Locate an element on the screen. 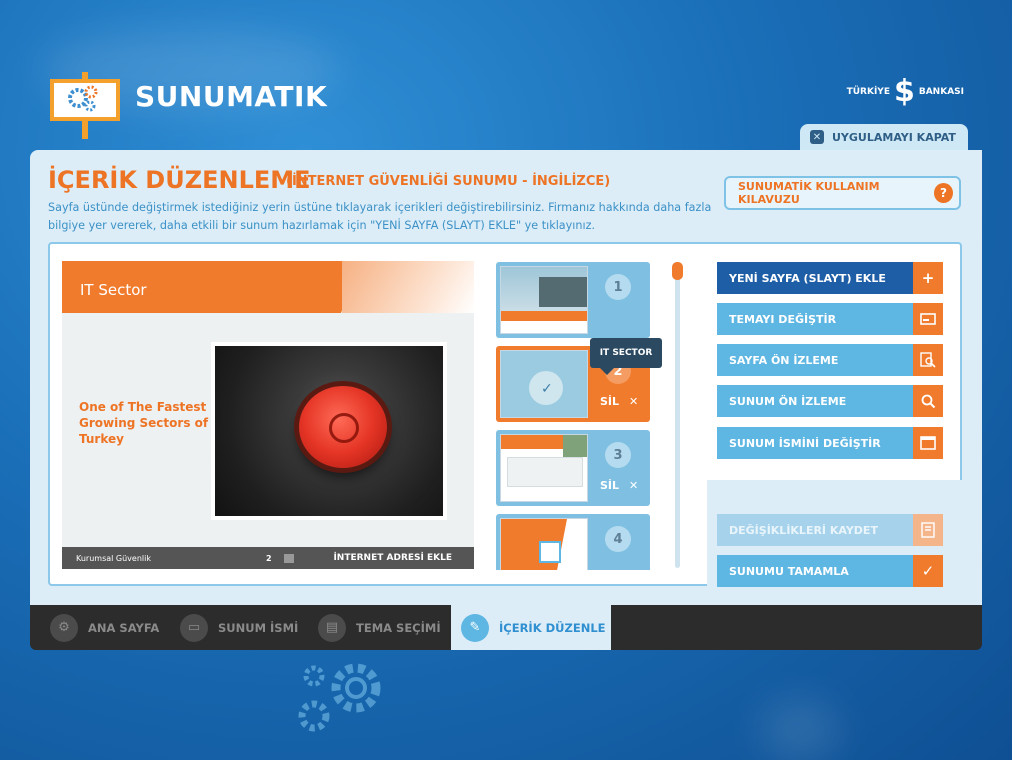 Image resolution: width=1012 pixels, height=760 pixels. power-button-image is located at coordinates (343, 427).